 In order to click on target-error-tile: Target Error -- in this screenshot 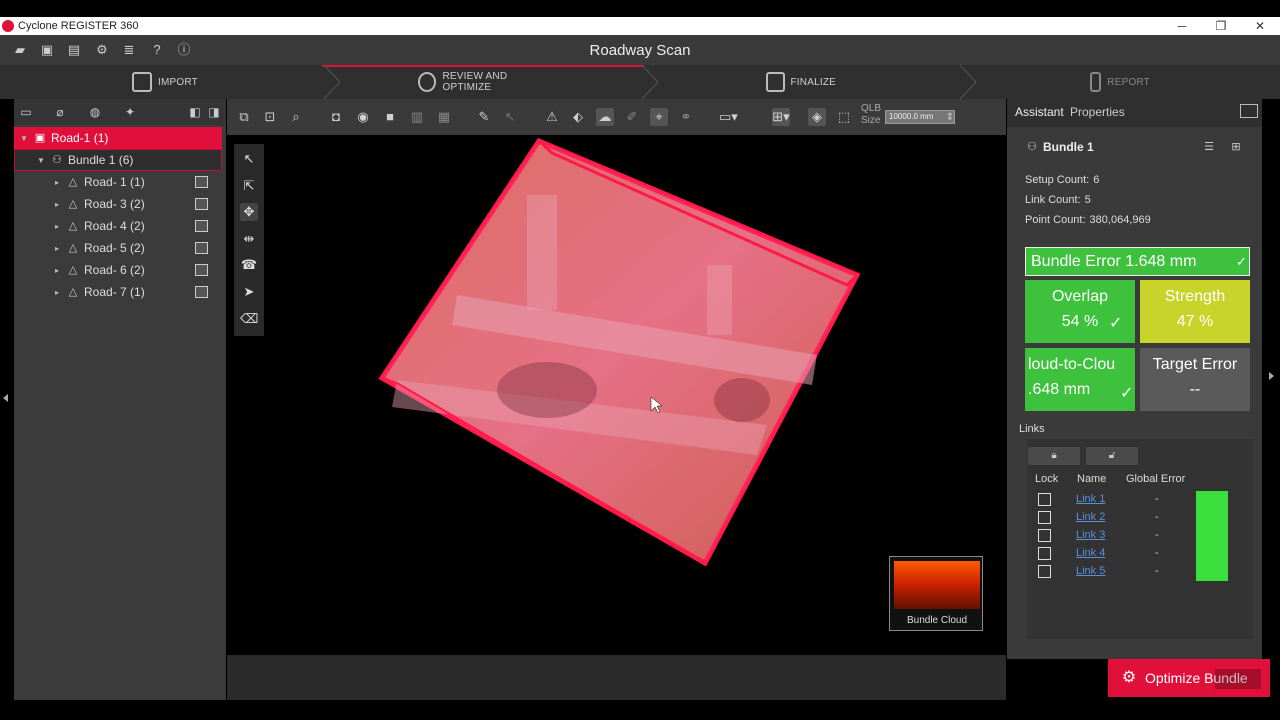, I will do `click(1195, 379)`.